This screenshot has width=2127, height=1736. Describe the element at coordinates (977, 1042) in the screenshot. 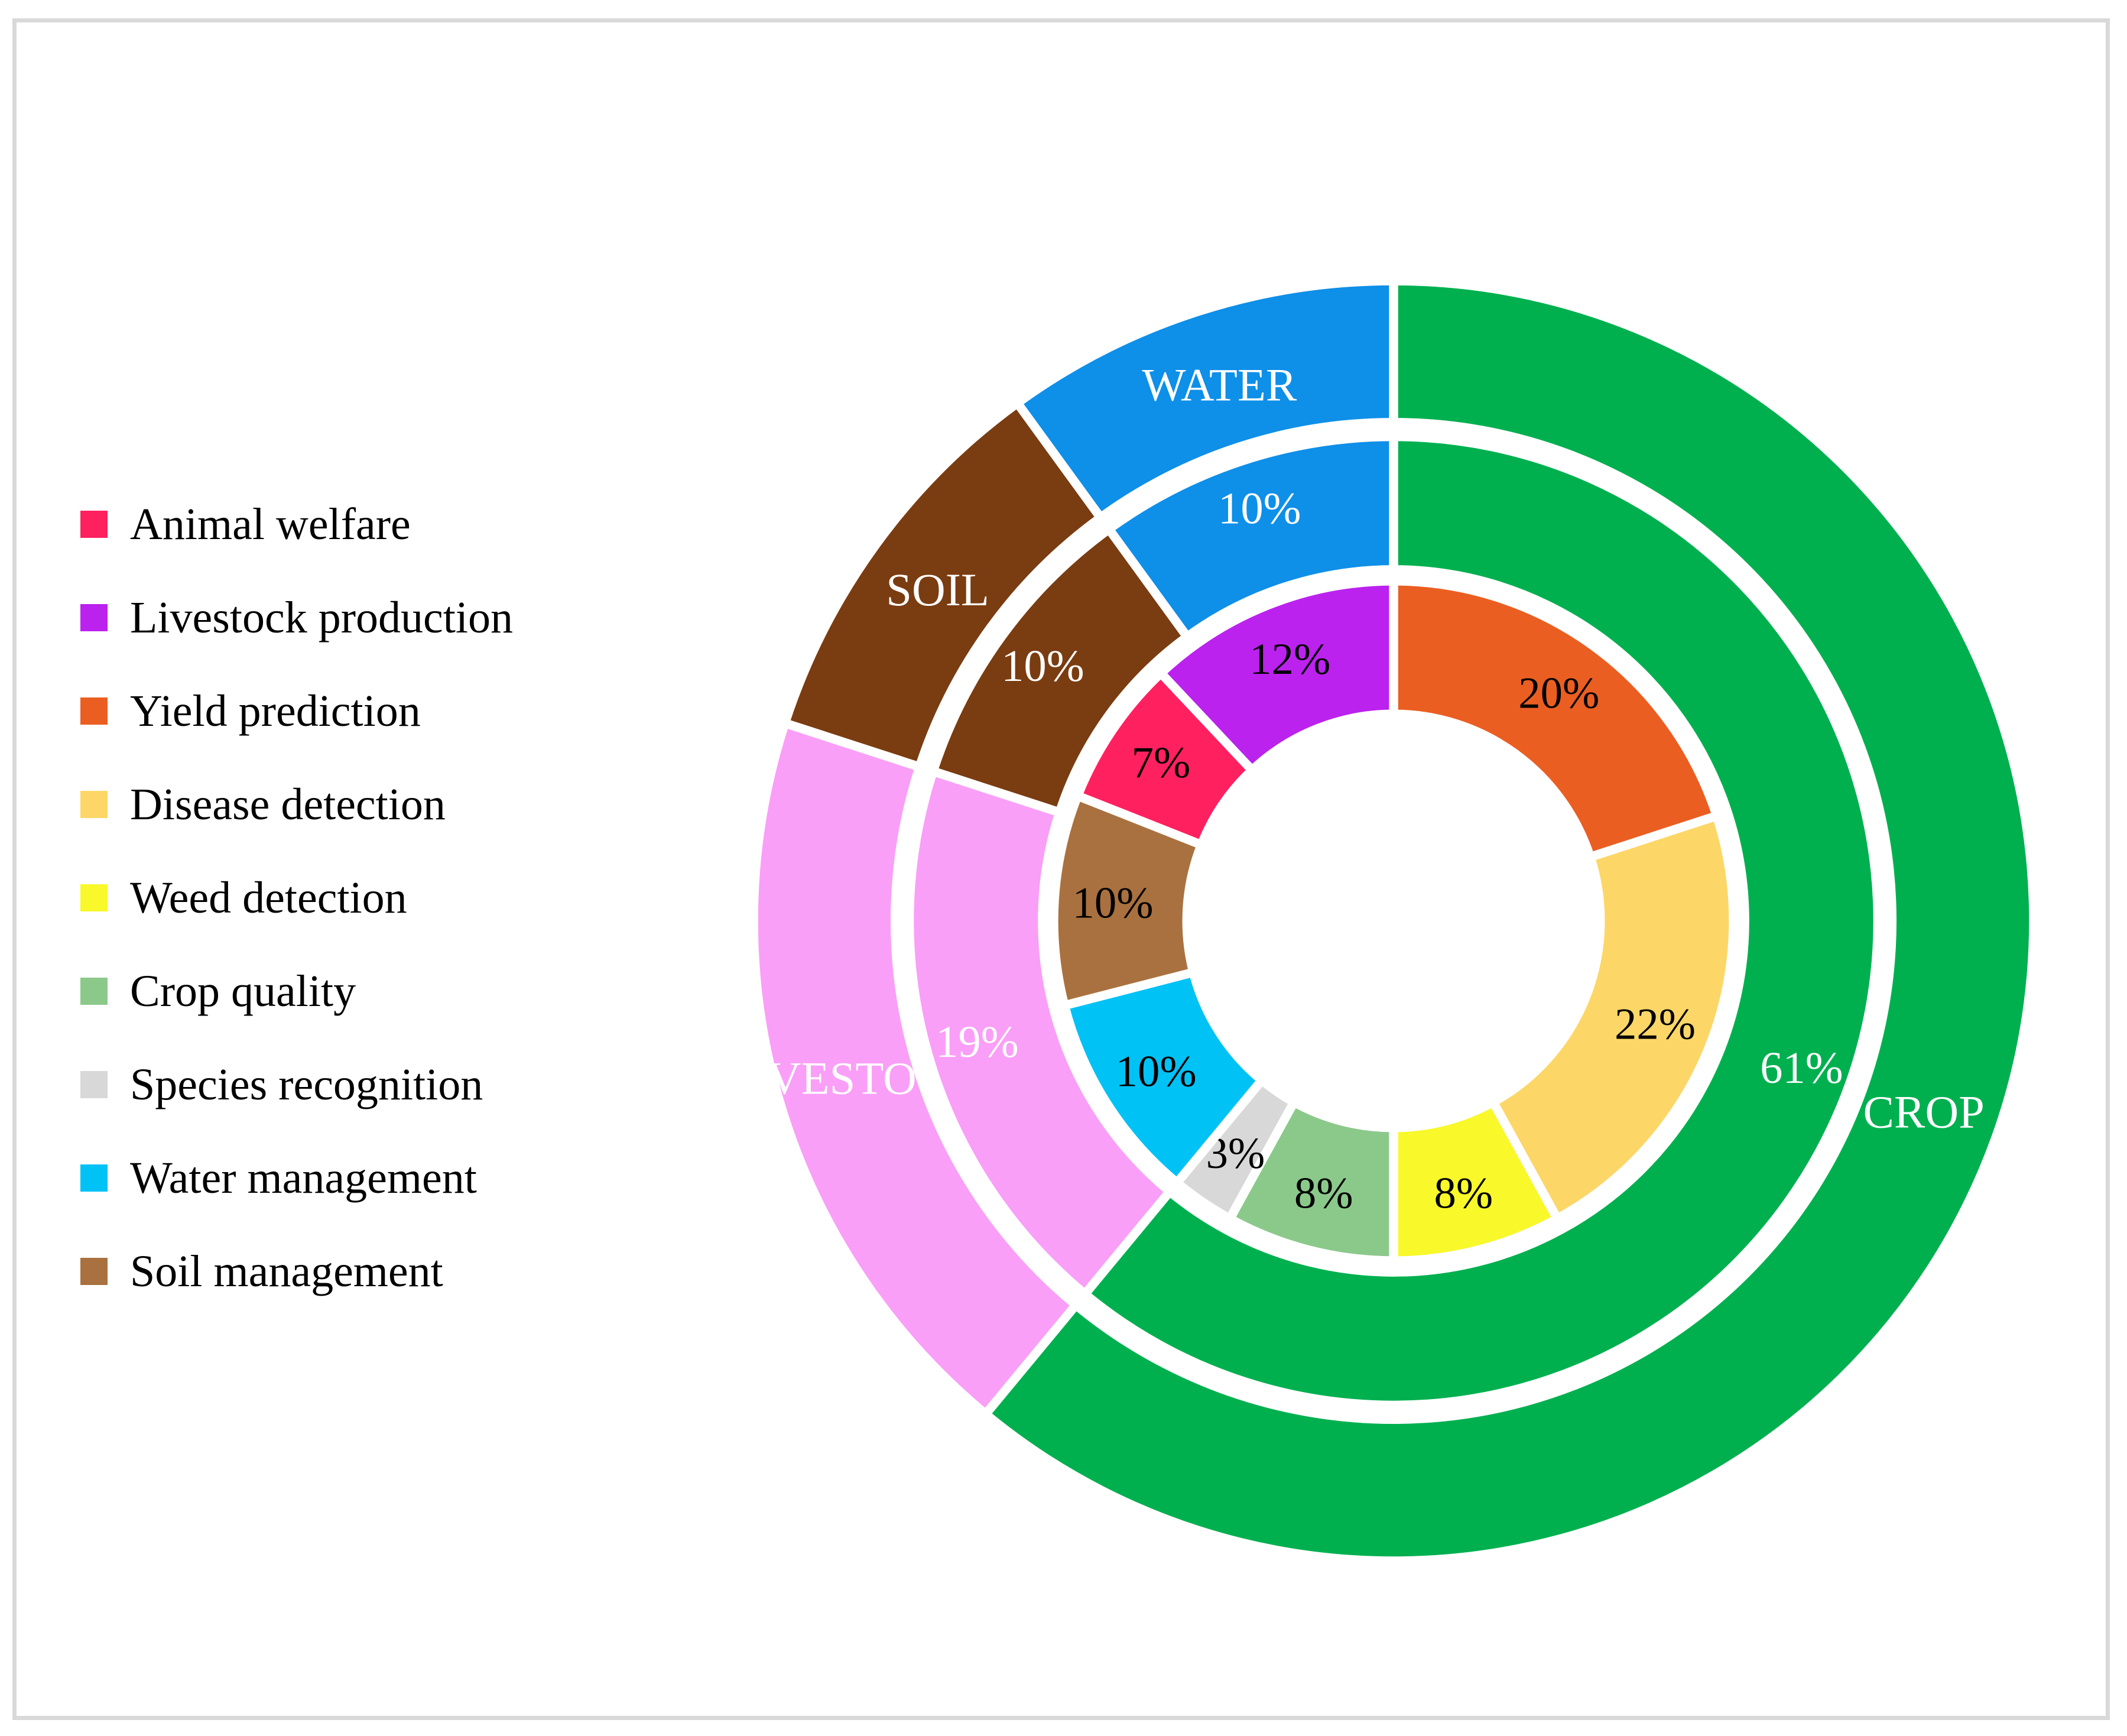

I see `sunburst-slice-label: 19%` at that location.